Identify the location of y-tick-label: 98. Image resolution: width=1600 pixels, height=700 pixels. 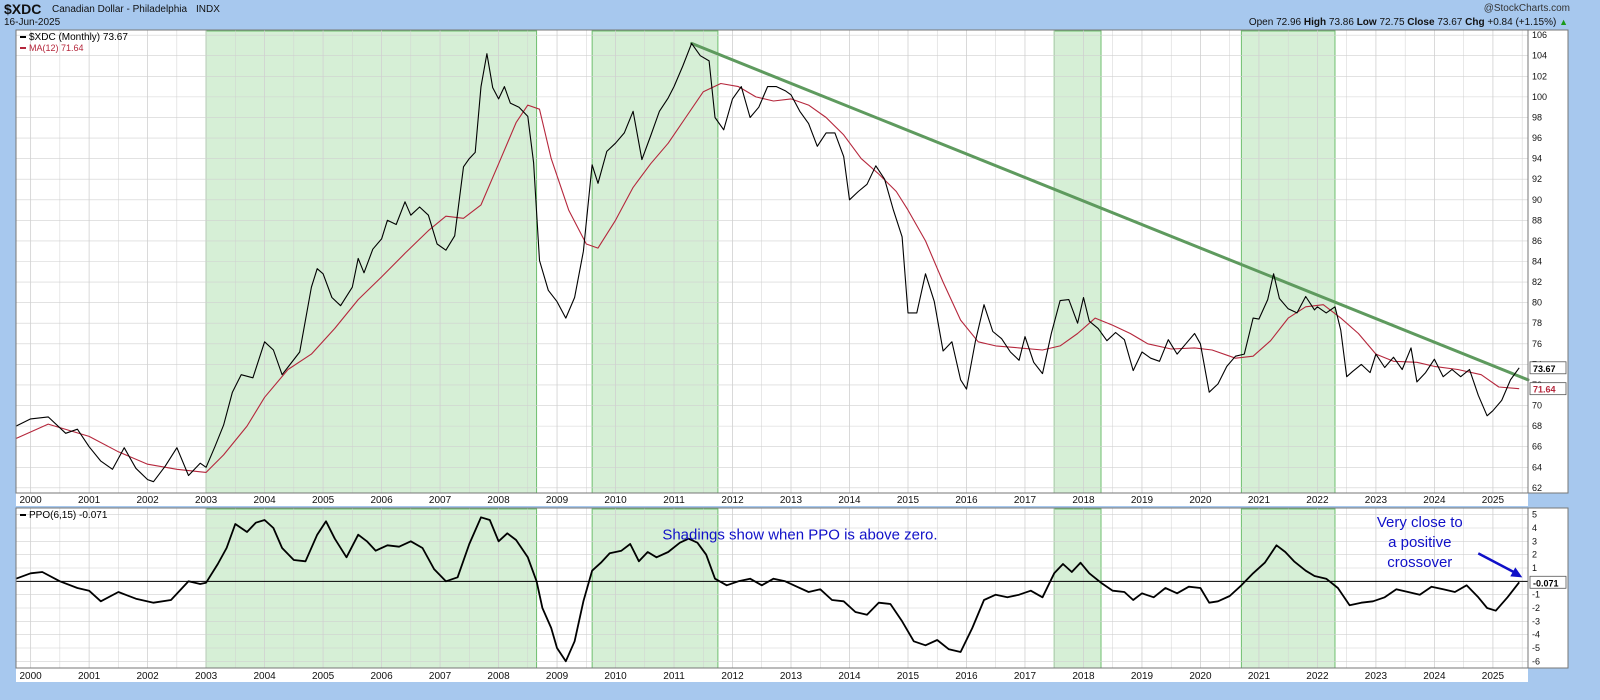
(1537, 117).